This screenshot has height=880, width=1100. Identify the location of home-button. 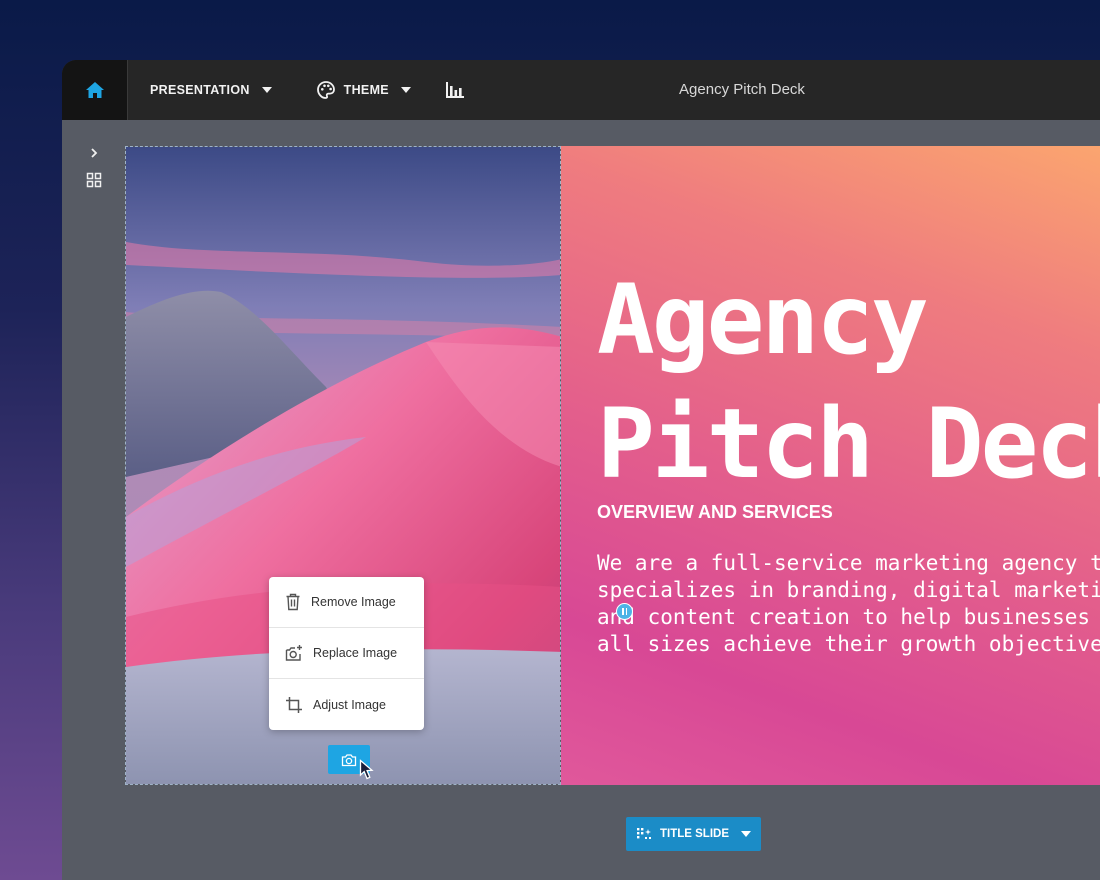
(95, 90).